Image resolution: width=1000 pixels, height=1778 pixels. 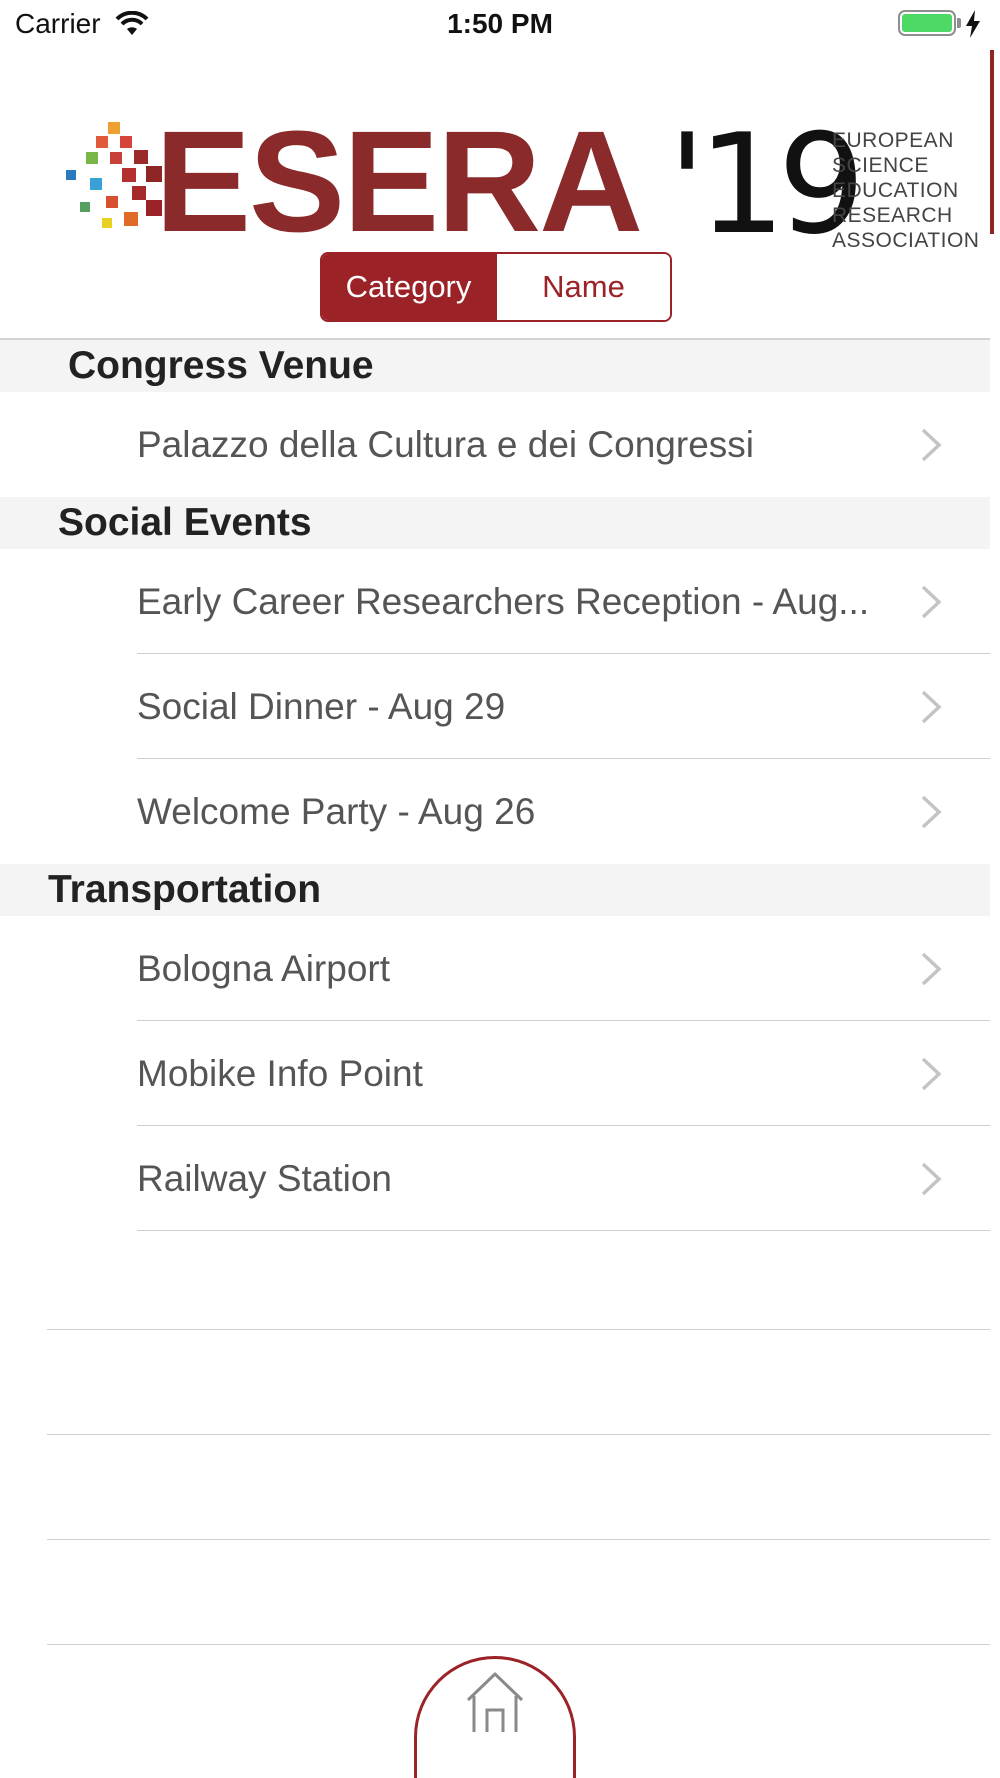 I want to click on list-item: Welcome Party - Aug 26, so click(x=495, y=811).